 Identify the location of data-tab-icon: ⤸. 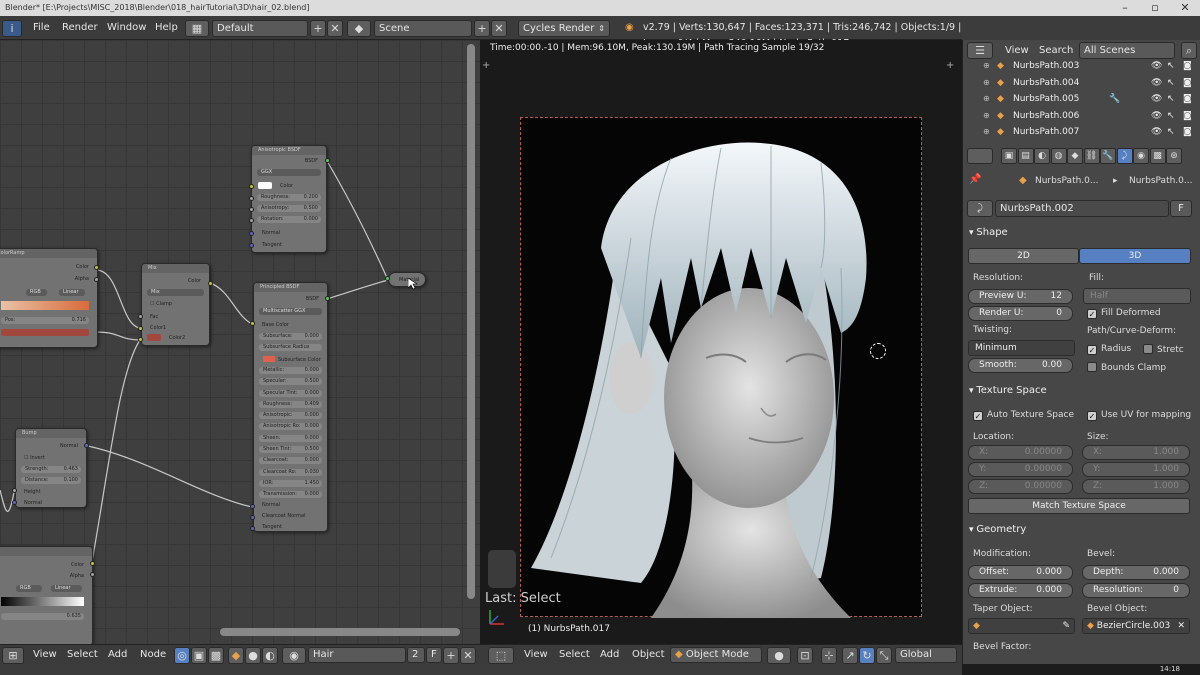
(1124, 156).